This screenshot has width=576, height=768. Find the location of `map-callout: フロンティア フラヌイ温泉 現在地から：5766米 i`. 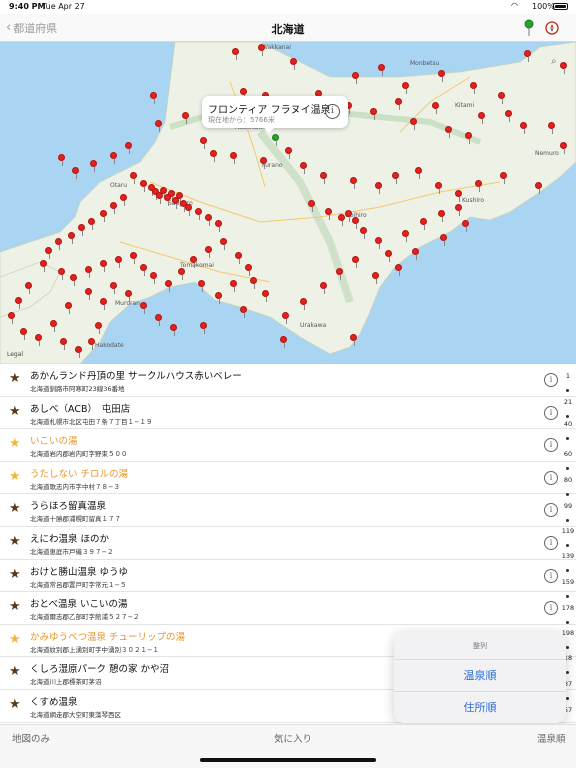

map-callout: フロンティア フラヌイ温泉 現在地から：5766米 i is located at coordinates (275, 114).